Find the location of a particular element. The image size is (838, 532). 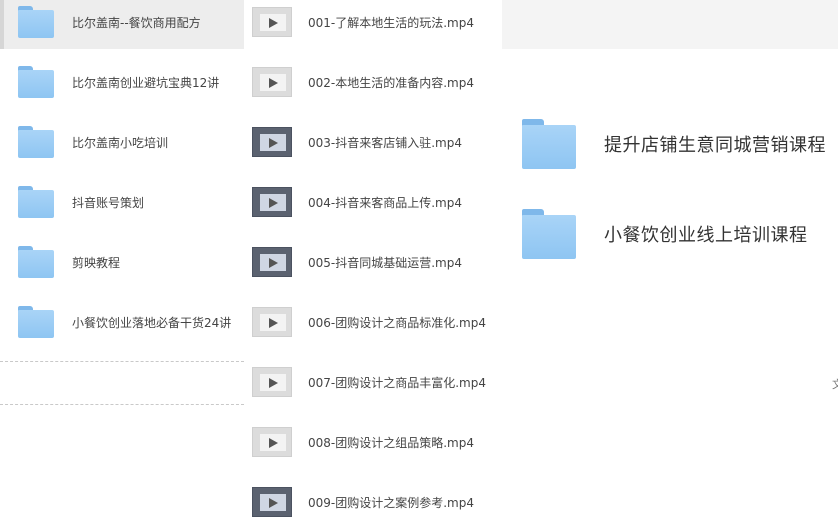

video-item: 002-本地生活的准备内容.mp4 is located at coordinates (363, 82).